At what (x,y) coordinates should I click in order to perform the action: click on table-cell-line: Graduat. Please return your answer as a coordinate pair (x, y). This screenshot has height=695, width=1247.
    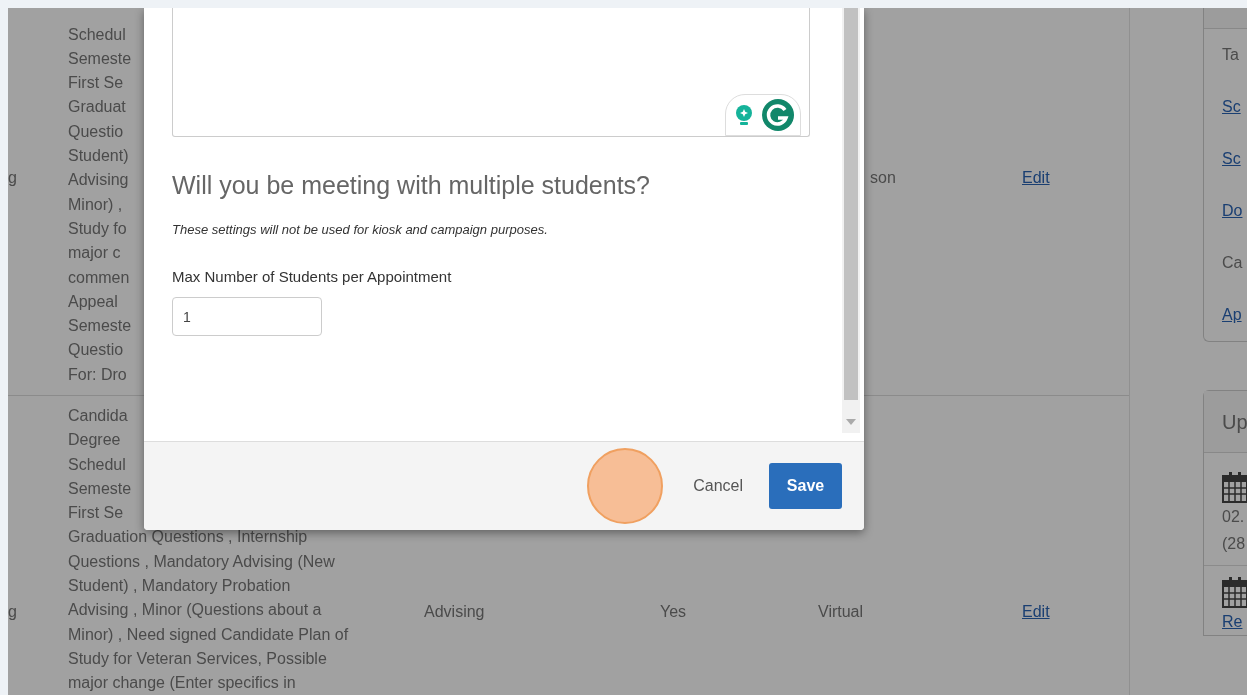
    Looking at the image, I should click on (97, 107).